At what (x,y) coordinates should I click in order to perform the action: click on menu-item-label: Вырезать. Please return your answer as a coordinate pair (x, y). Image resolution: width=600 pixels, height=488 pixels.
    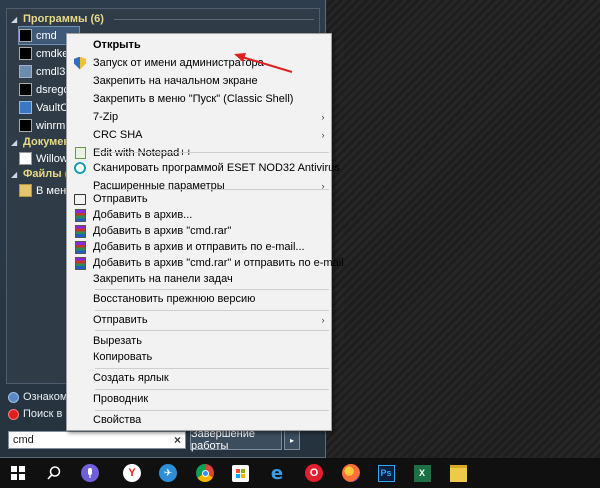
    Looking at the image, I should click on (117, 341).